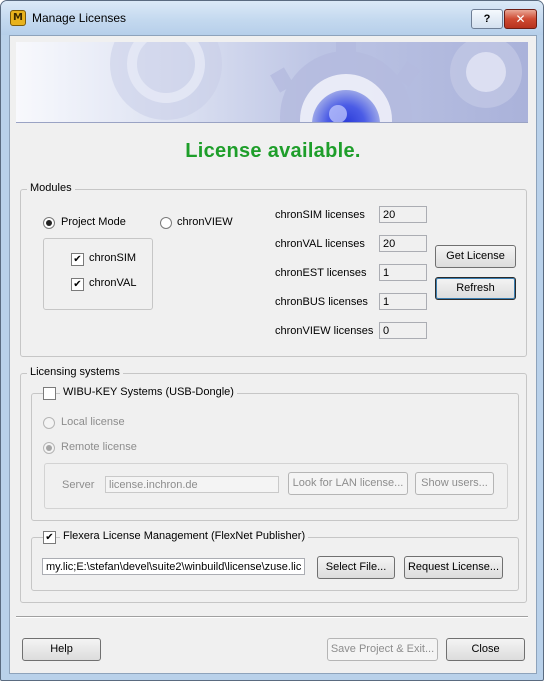  I want to click on project-mode-label: Project Mode, so click(93, 222).